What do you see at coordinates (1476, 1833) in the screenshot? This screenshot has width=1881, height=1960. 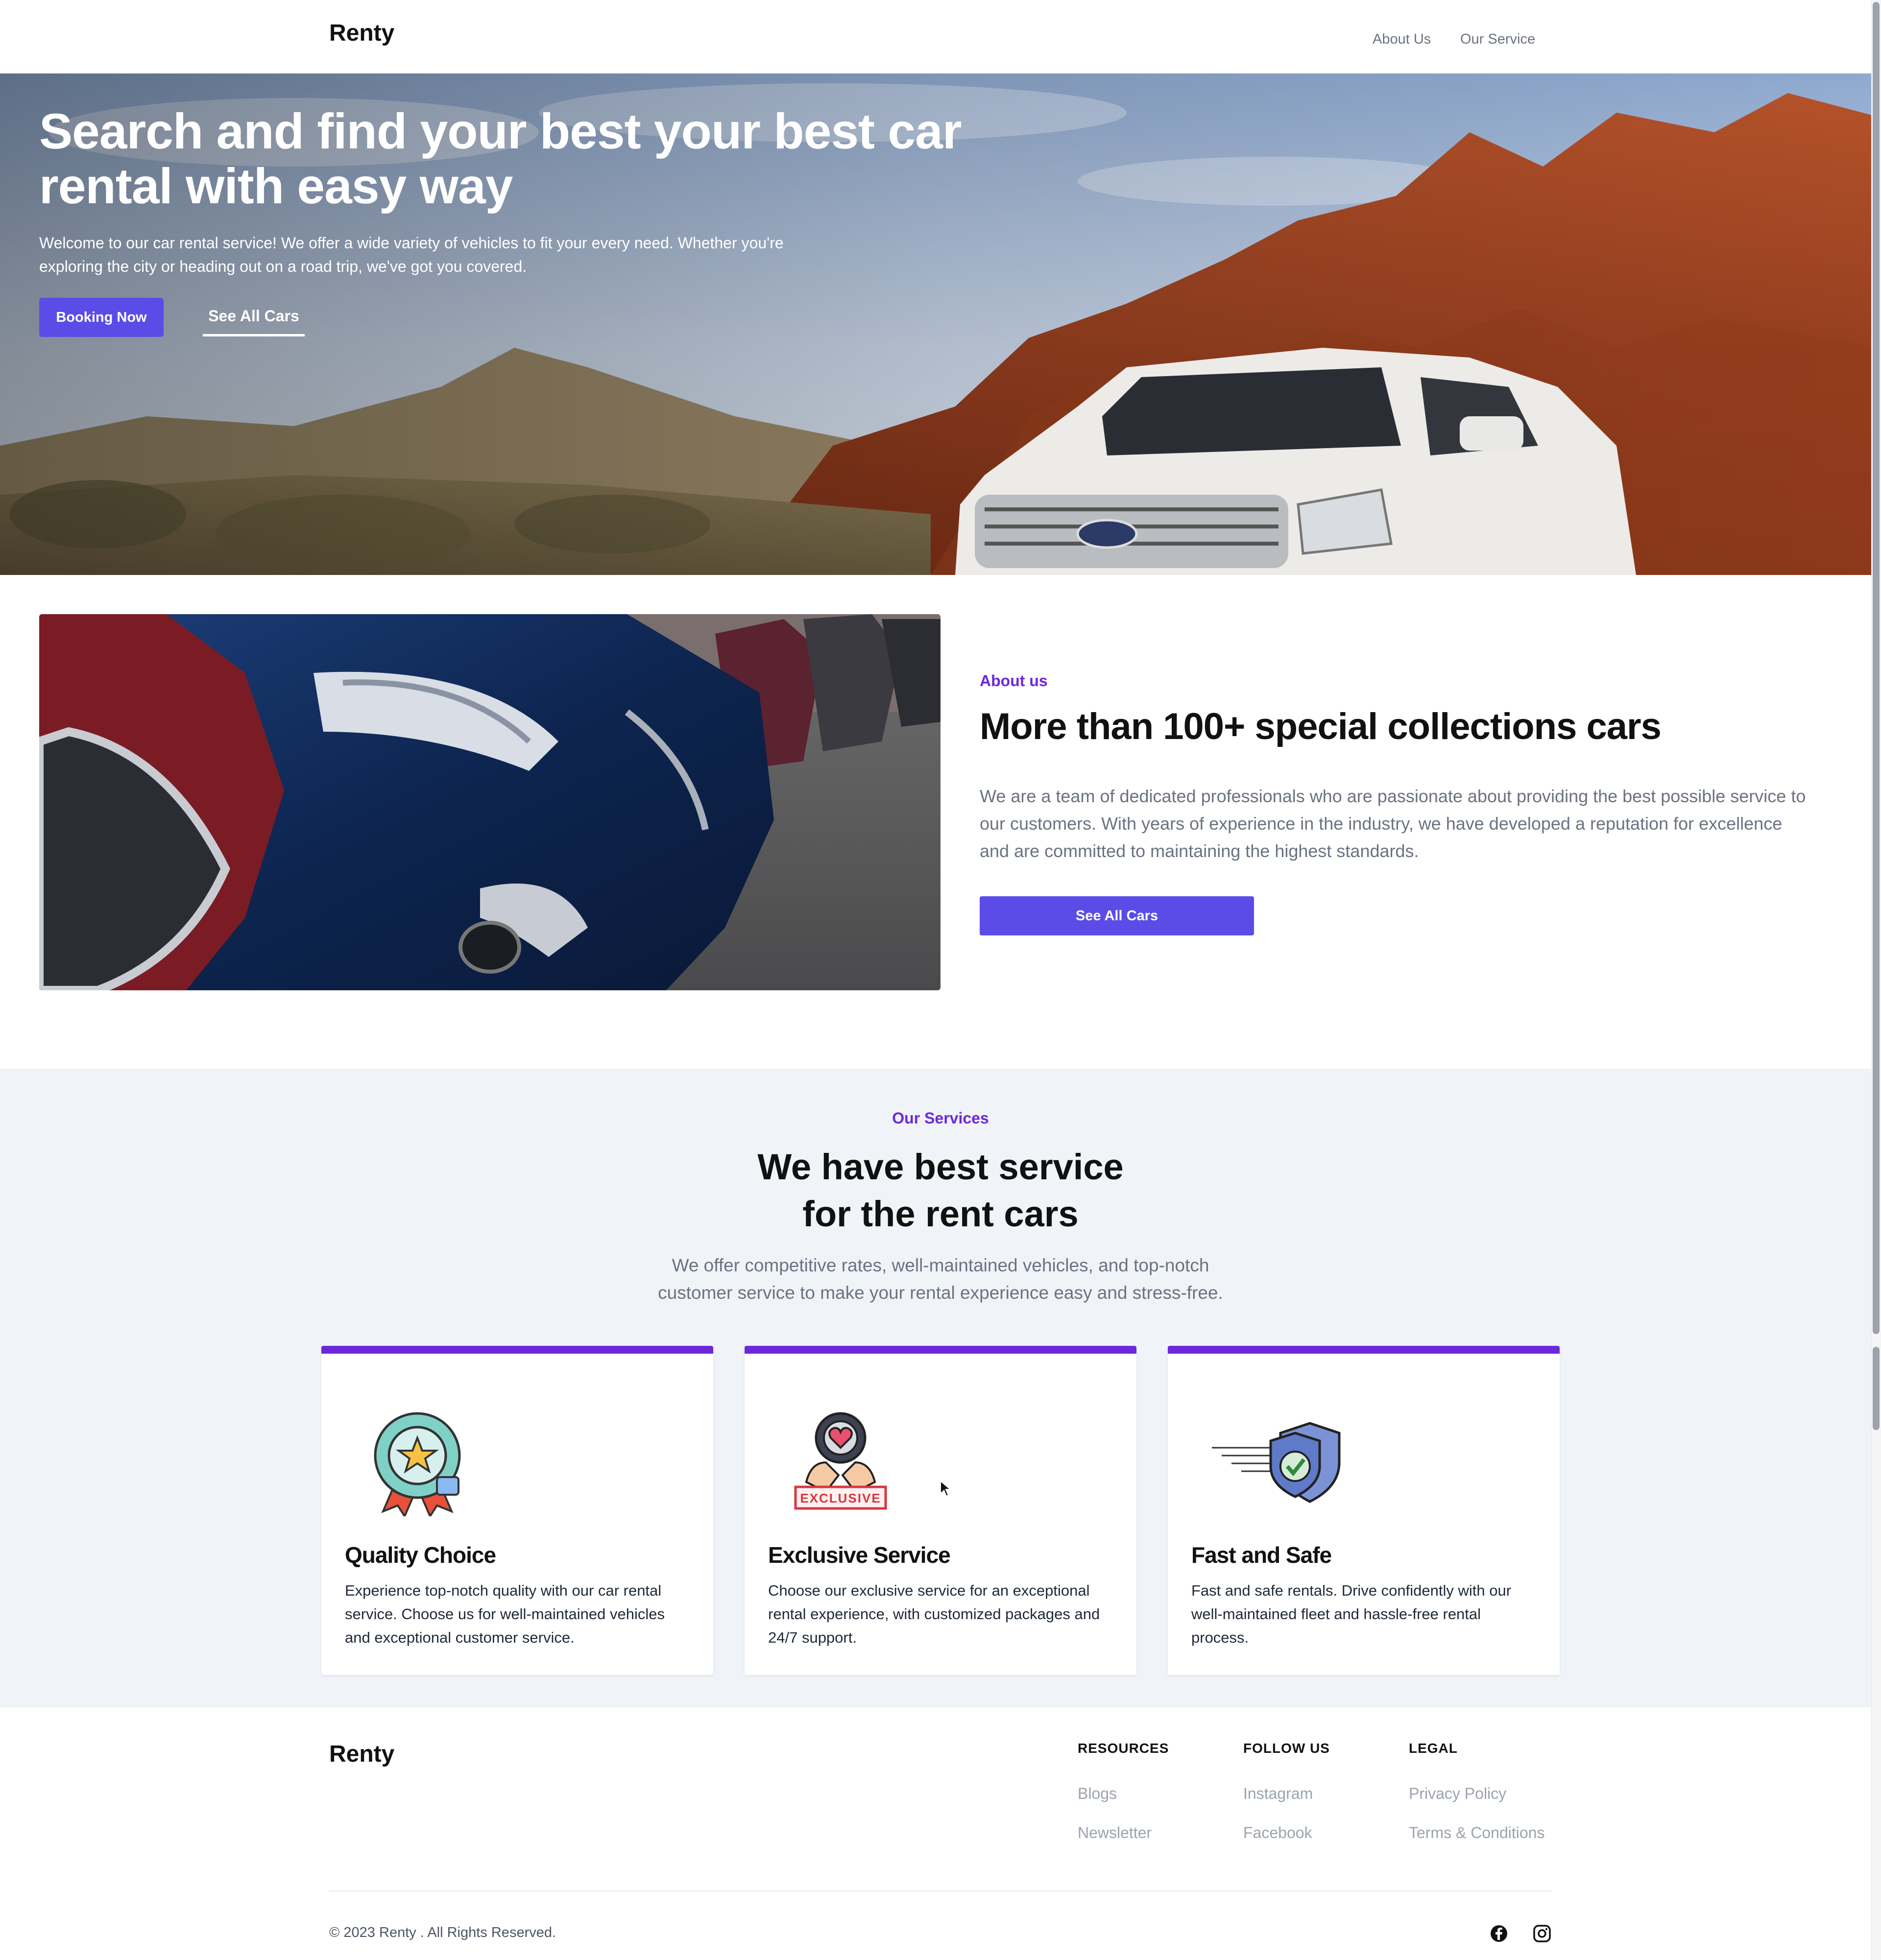 I see `footer-link-terms: Terms & Conditions` at bounding box center [1476, 1833].